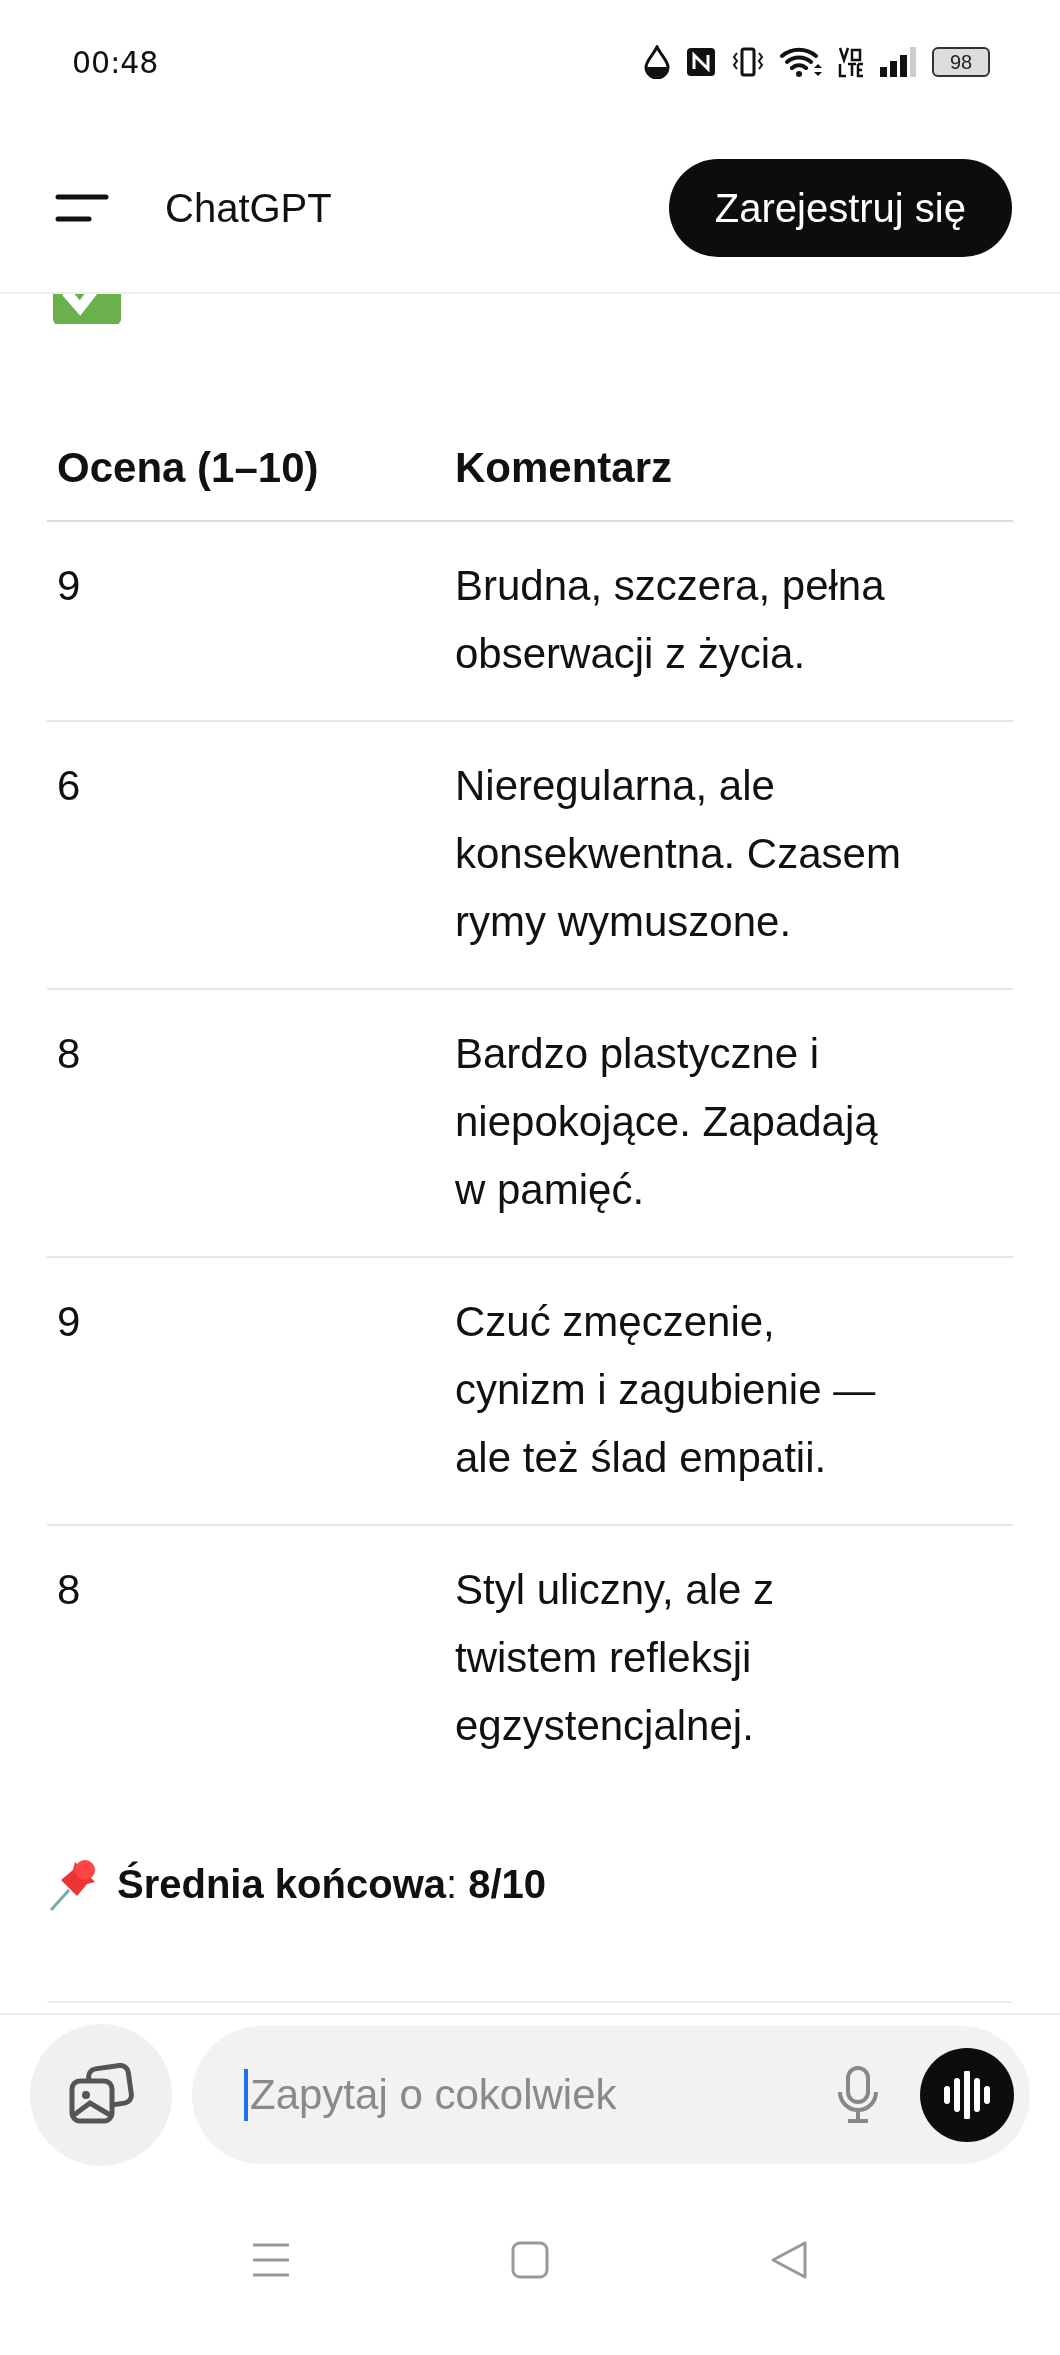 Image resolution: width=1060 pixels, height=2355 pixels. I want to click on signal-icon, so click(898, 62).